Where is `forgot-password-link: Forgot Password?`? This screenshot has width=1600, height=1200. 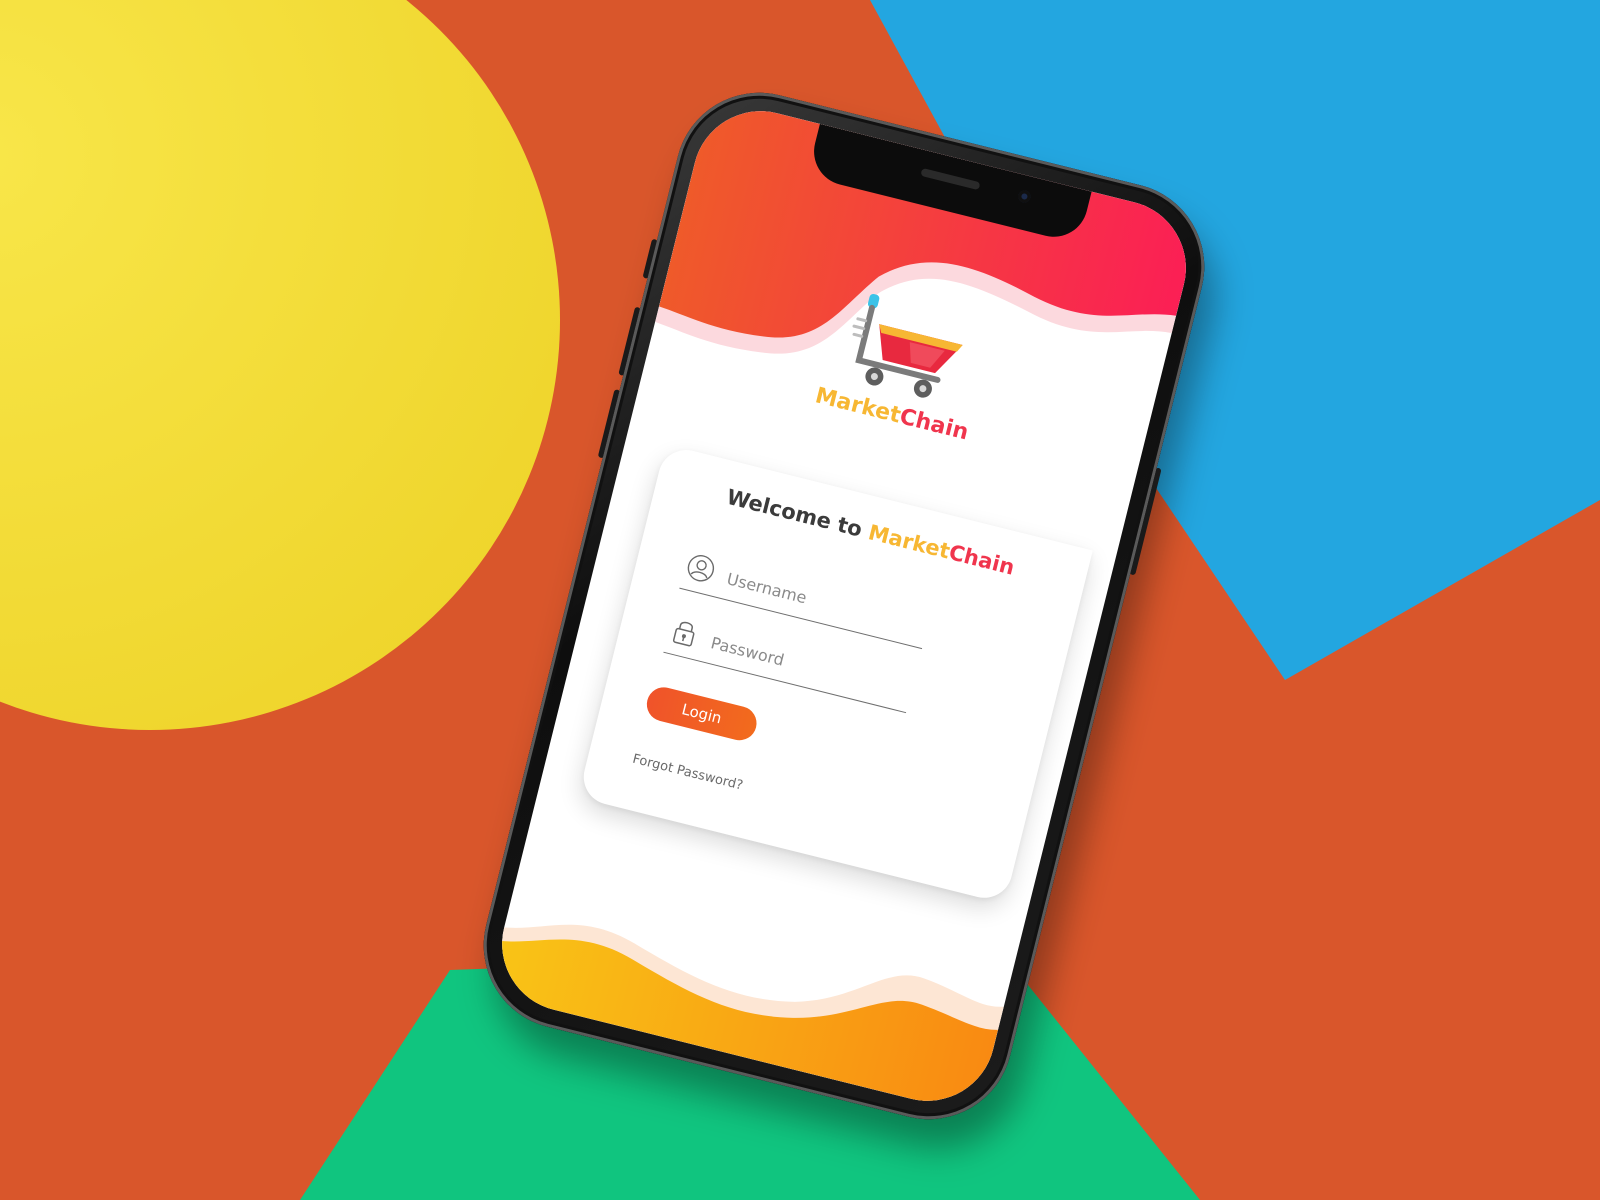
forgot-password-link: Forgot Password? is located at coordinates (687, 773).